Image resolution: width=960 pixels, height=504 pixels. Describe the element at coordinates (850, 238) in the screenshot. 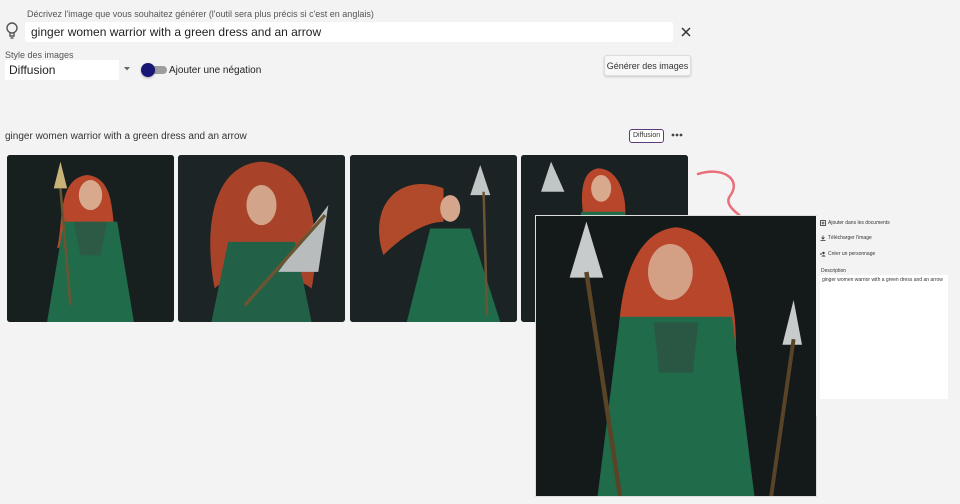

I see `download-image-label: Télécharger l'image` at that location.